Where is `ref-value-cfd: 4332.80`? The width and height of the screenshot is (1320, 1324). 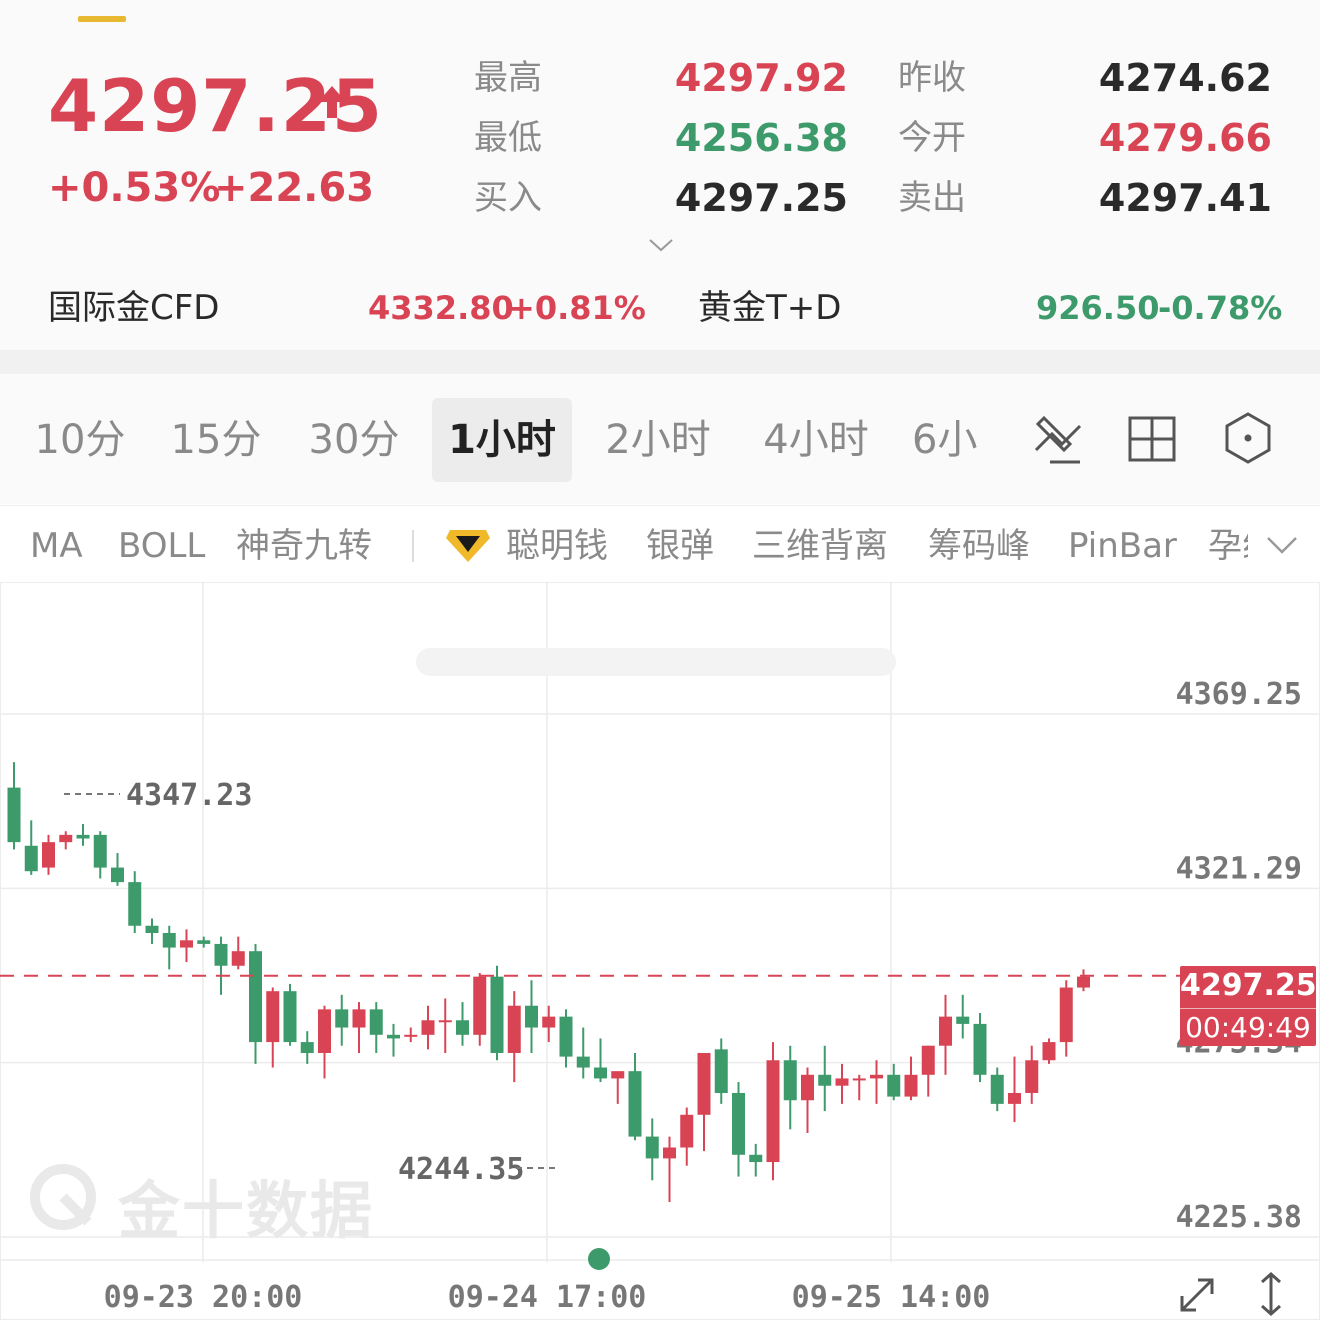
ref-value-cfd: 4332.80 is located at coordinates (441, 308).